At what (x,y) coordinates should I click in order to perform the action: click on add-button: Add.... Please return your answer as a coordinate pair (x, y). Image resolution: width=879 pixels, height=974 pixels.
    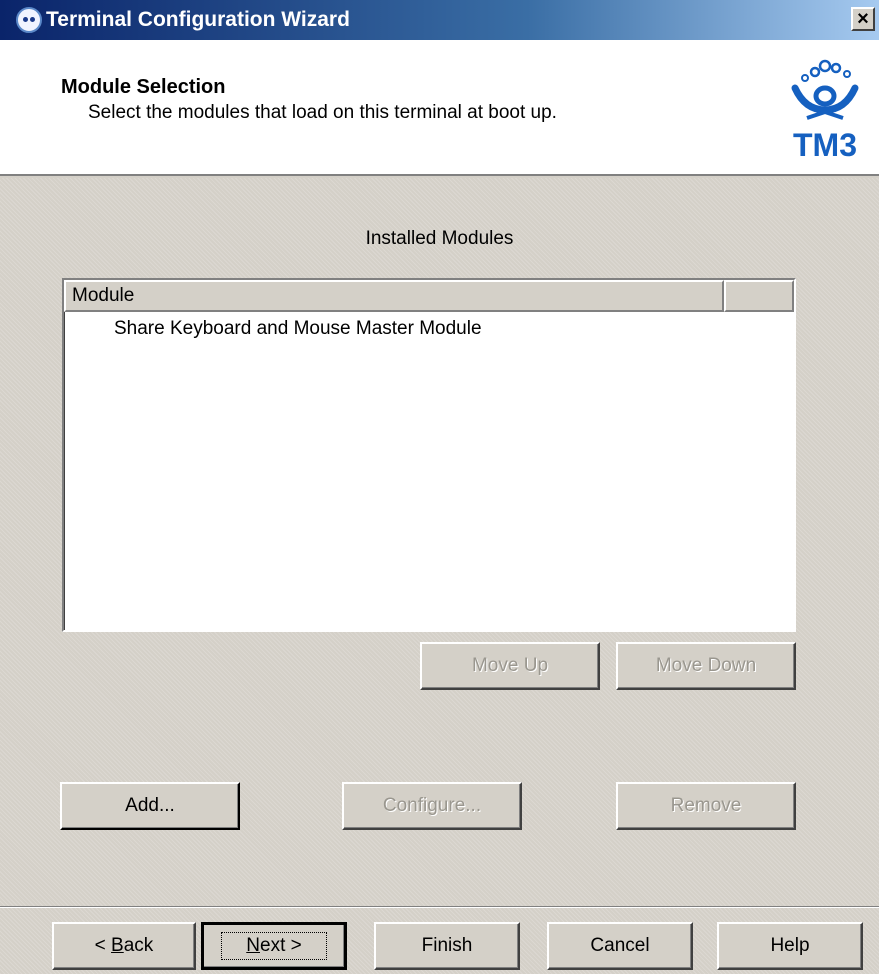
    Looking at the image, I should click on (150, 806).